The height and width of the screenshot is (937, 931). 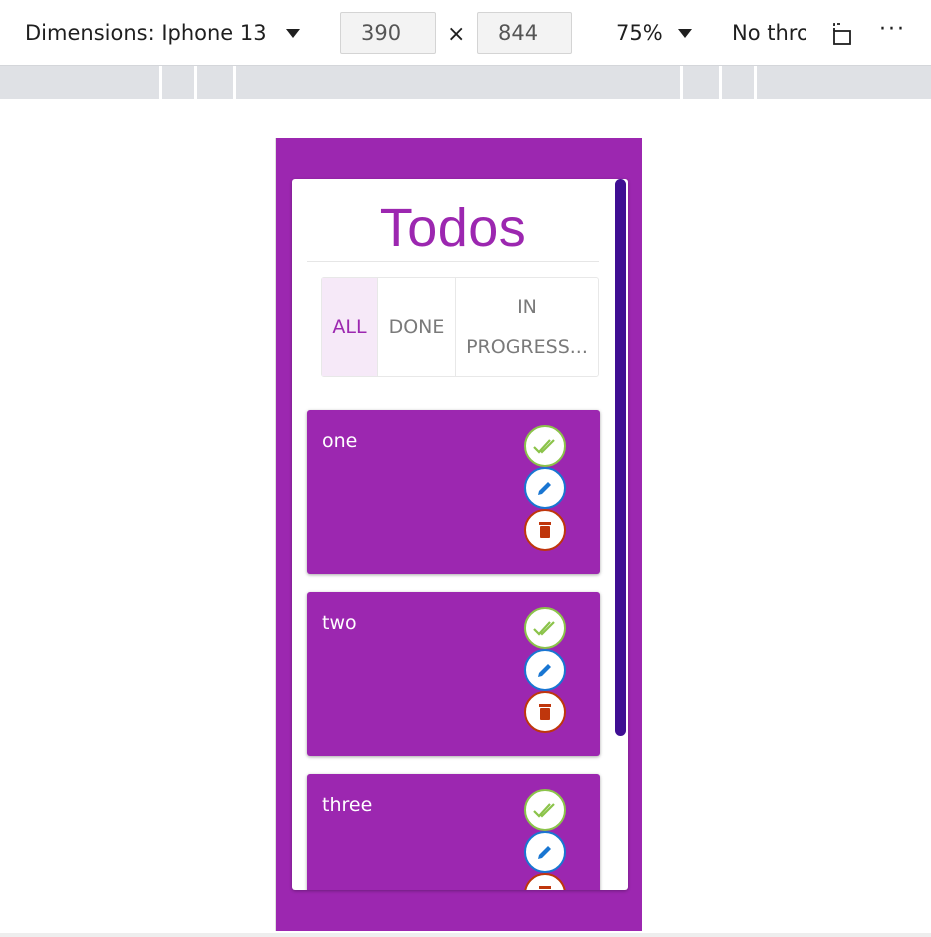 What do you see at coordinates (465, 82) in the screenshot?
I see `media-query-ruler` at bounding box center [465, 82].